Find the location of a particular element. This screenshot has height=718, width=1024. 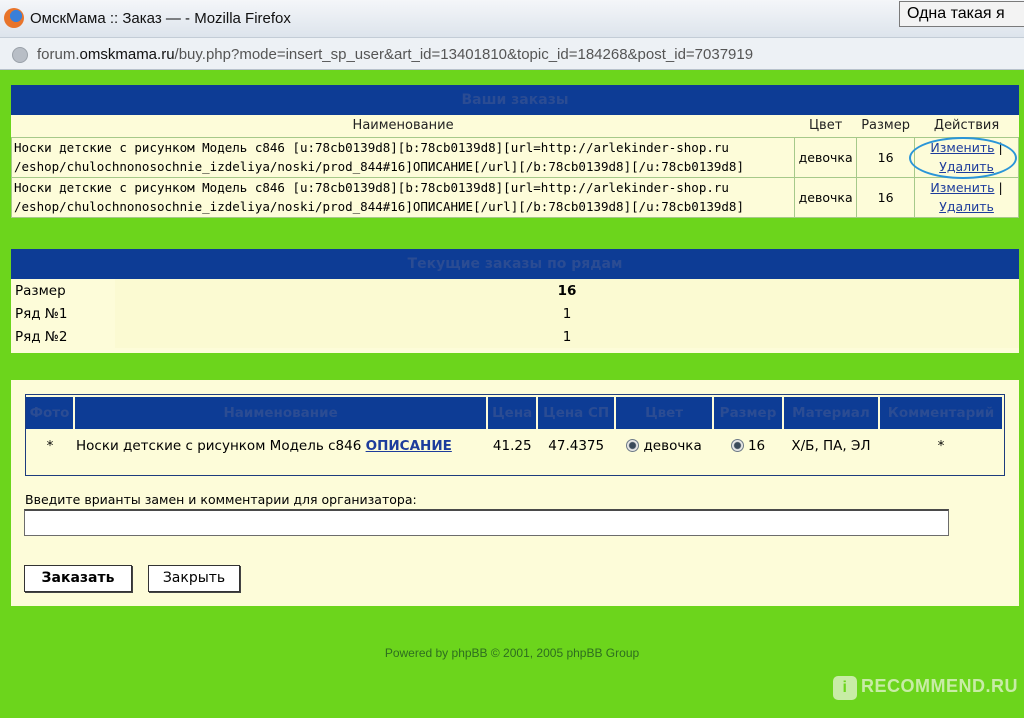

product-photo: * is located at coordinates (50, 446).